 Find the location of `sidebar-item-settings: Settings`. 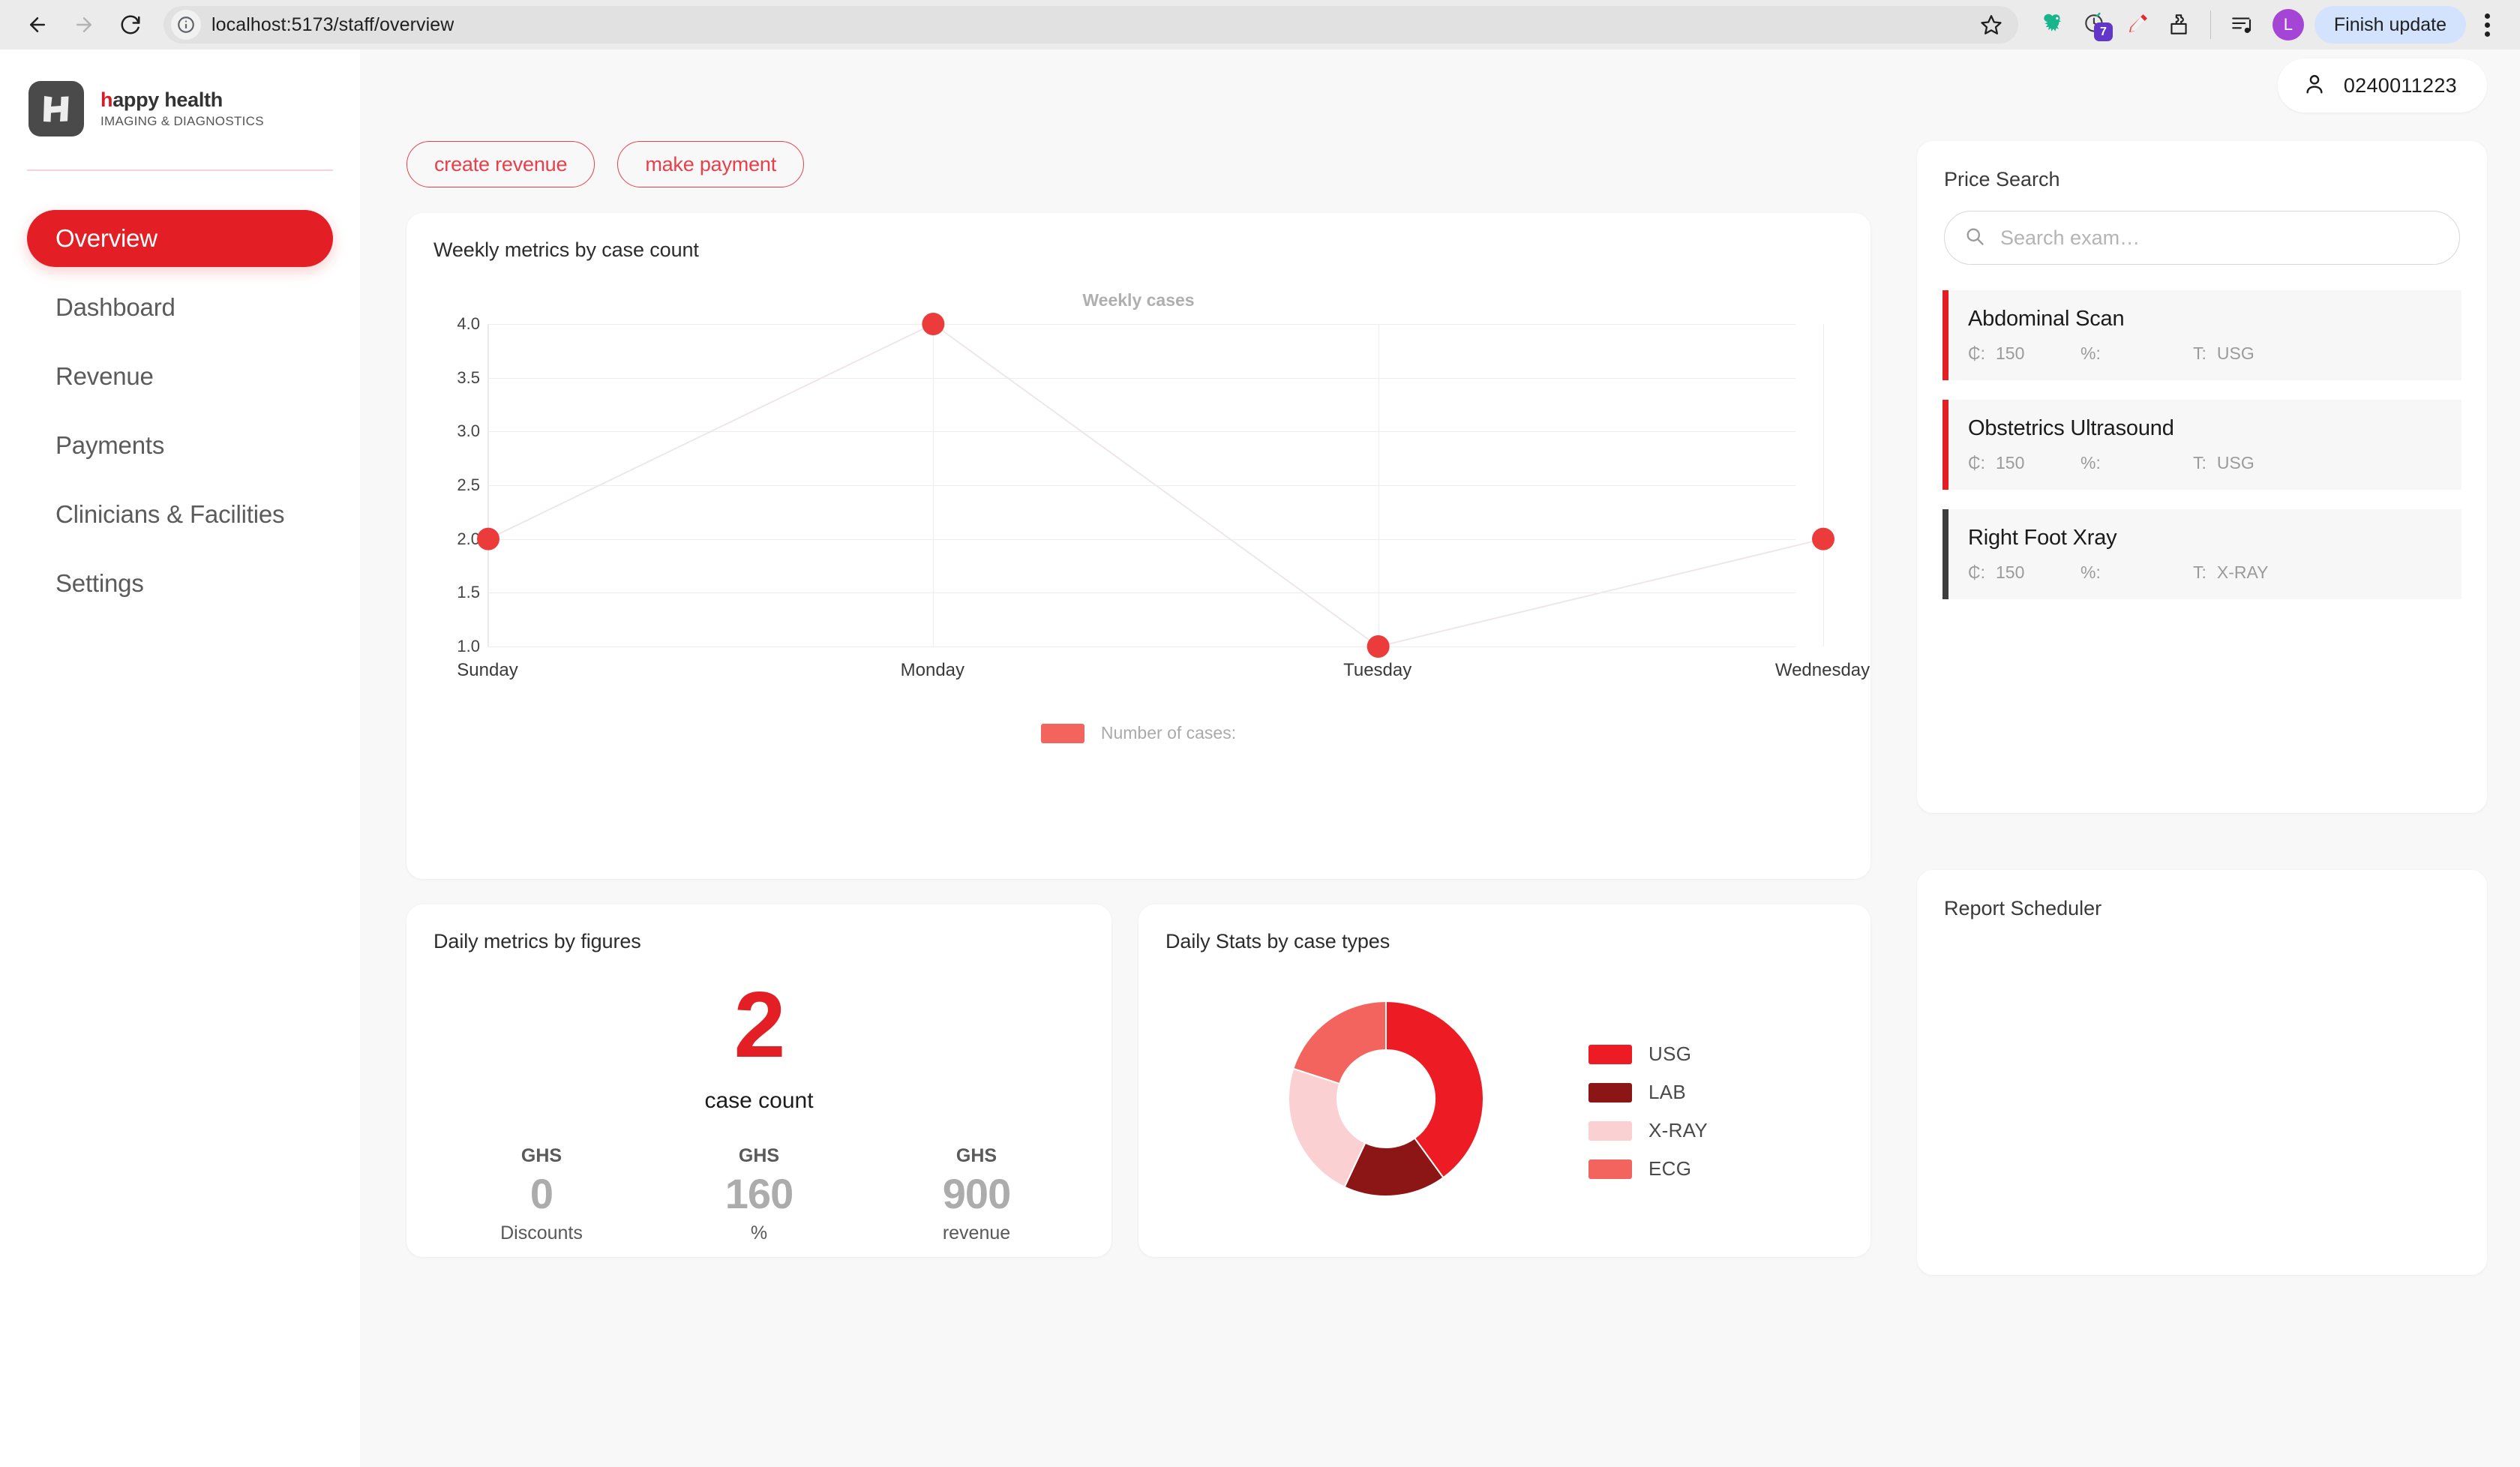

sidebar-item-settings: Settings is located at coordinates (180, 583).